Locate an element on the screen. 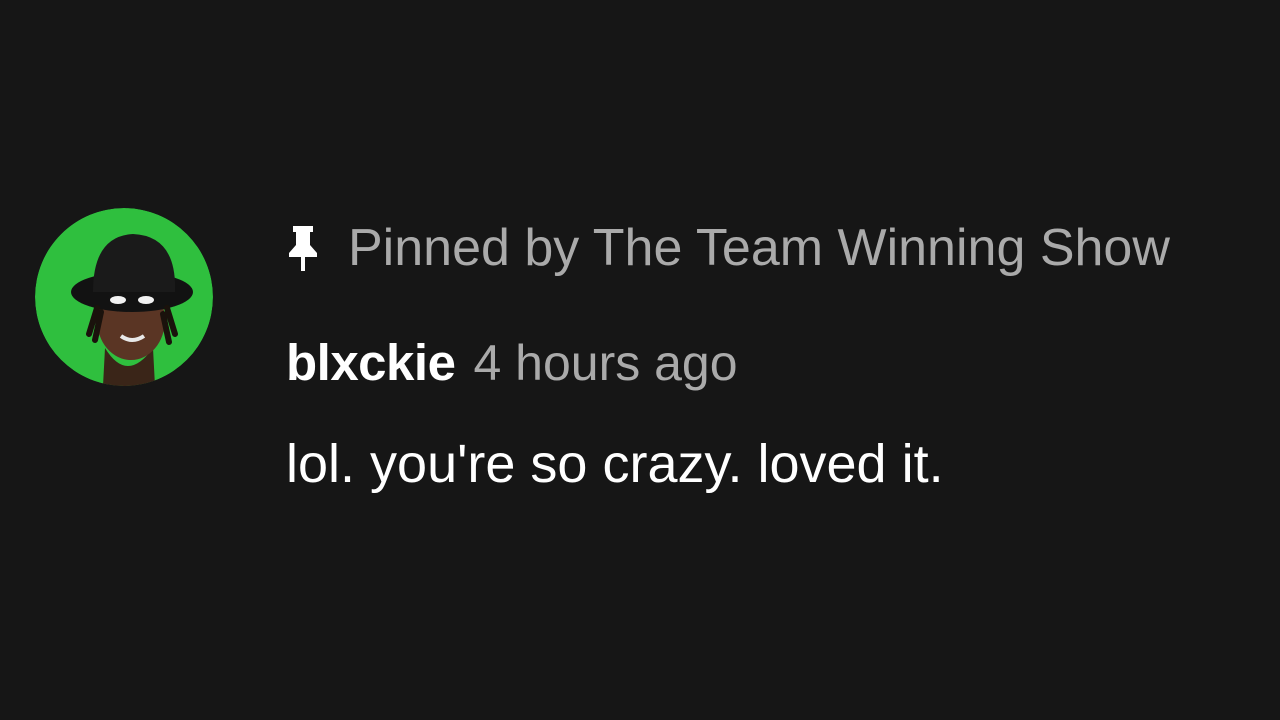 The height and width of the screenshot is (720, 1280). comment-text: lol. you're so crazy. loved it. is located at coordinates (615, 464).